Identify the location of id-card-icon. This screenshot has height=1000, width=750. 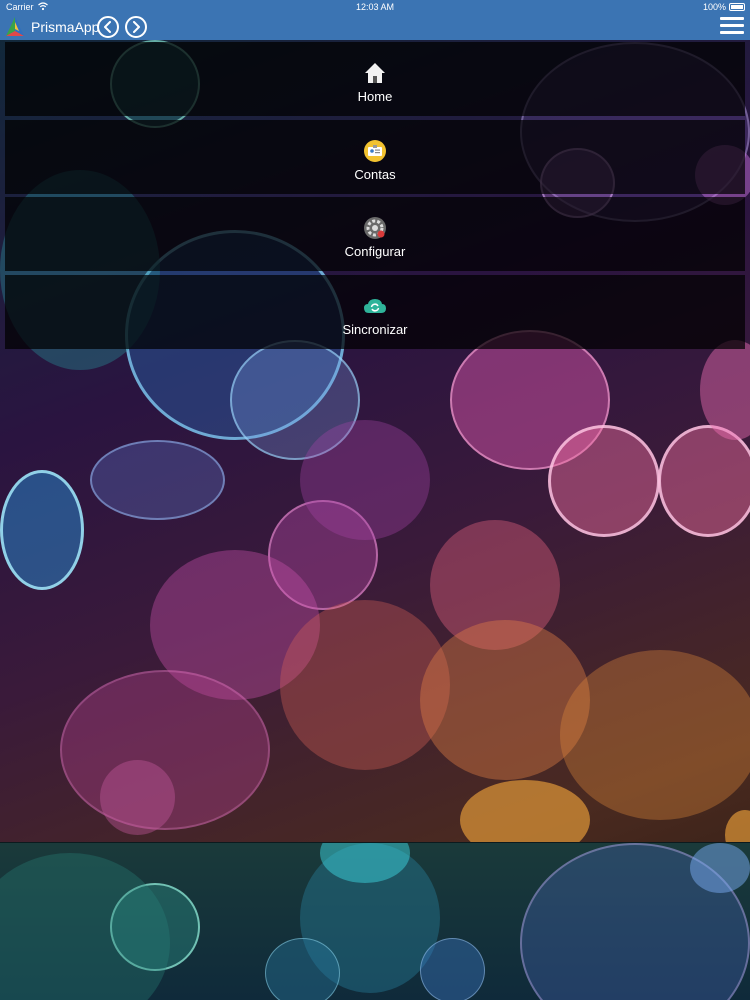
(375, 151).